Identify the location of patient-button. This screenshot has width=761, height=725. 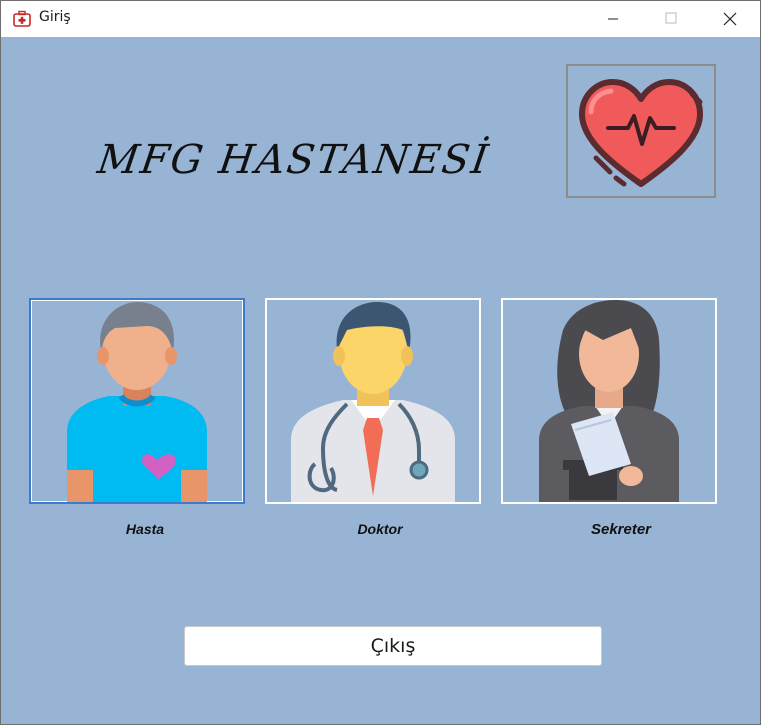
(137, 401).